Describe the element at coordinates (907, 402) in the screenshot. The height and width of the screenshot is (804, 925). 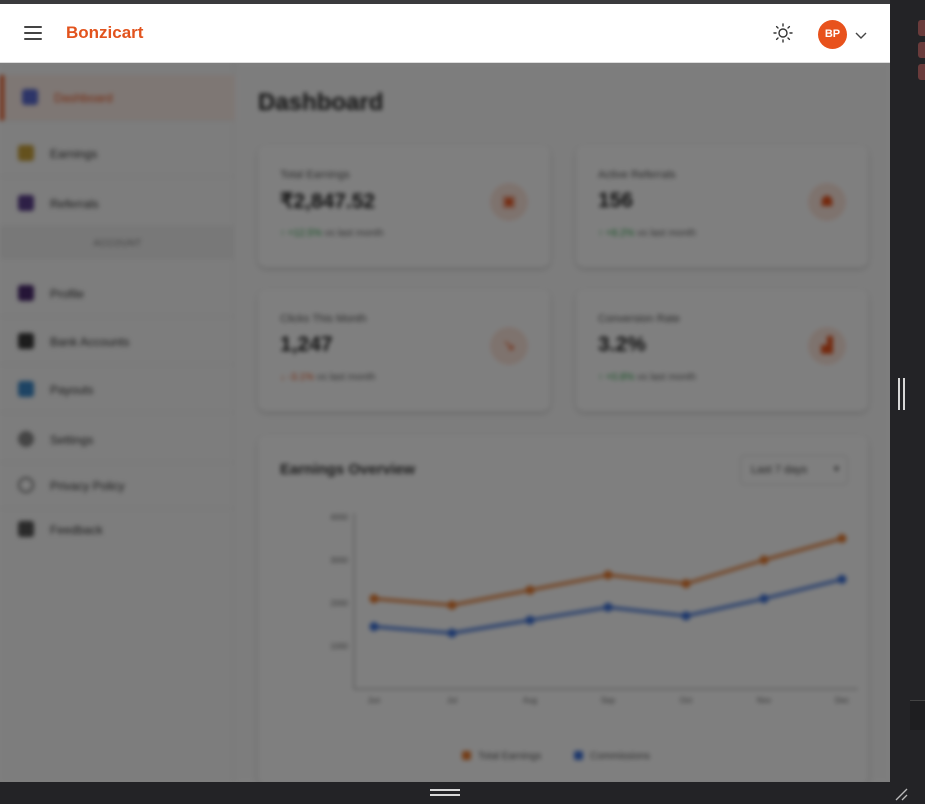
I see `right-panel-gutter` at that location.